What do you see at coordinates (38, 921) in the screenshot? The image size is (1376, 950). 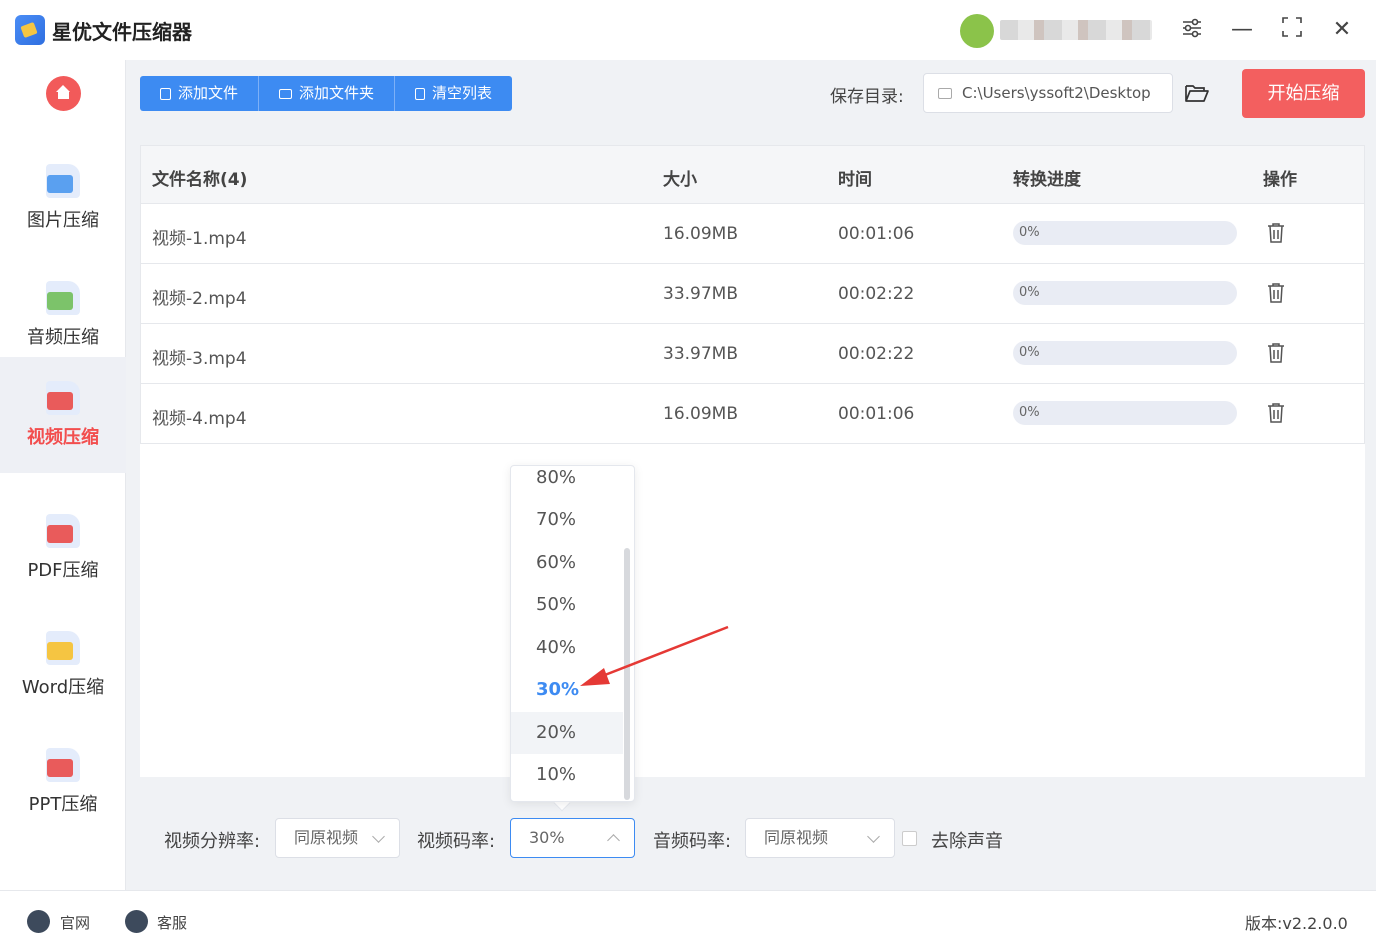 I see `website-icon` at bounding box center [38, 921].